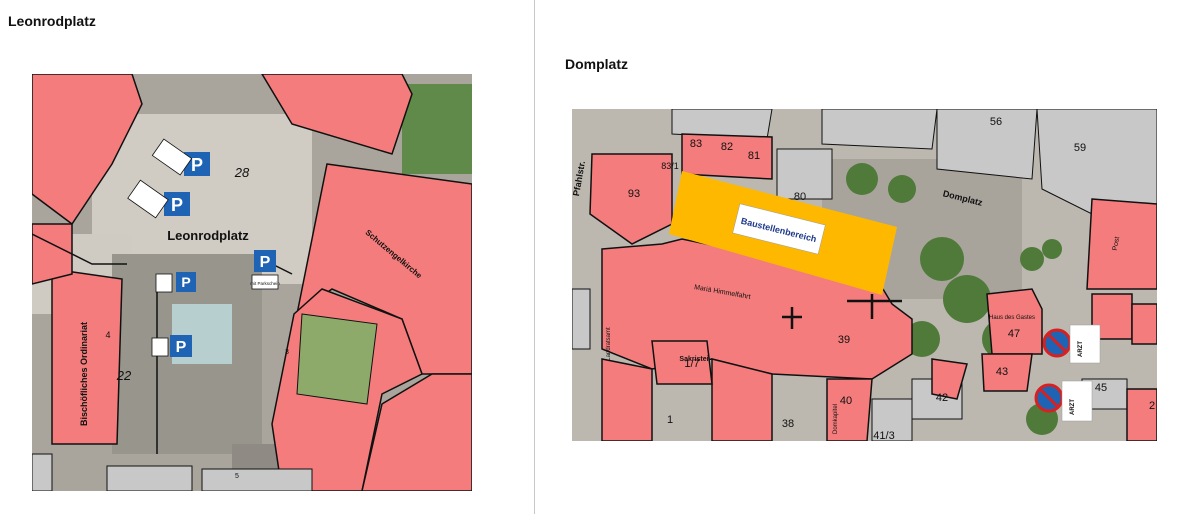  What do you see at coordinates (996, 122) in the screenshot?
I see `parcel-number: 56` at bounding box center [996, 122].